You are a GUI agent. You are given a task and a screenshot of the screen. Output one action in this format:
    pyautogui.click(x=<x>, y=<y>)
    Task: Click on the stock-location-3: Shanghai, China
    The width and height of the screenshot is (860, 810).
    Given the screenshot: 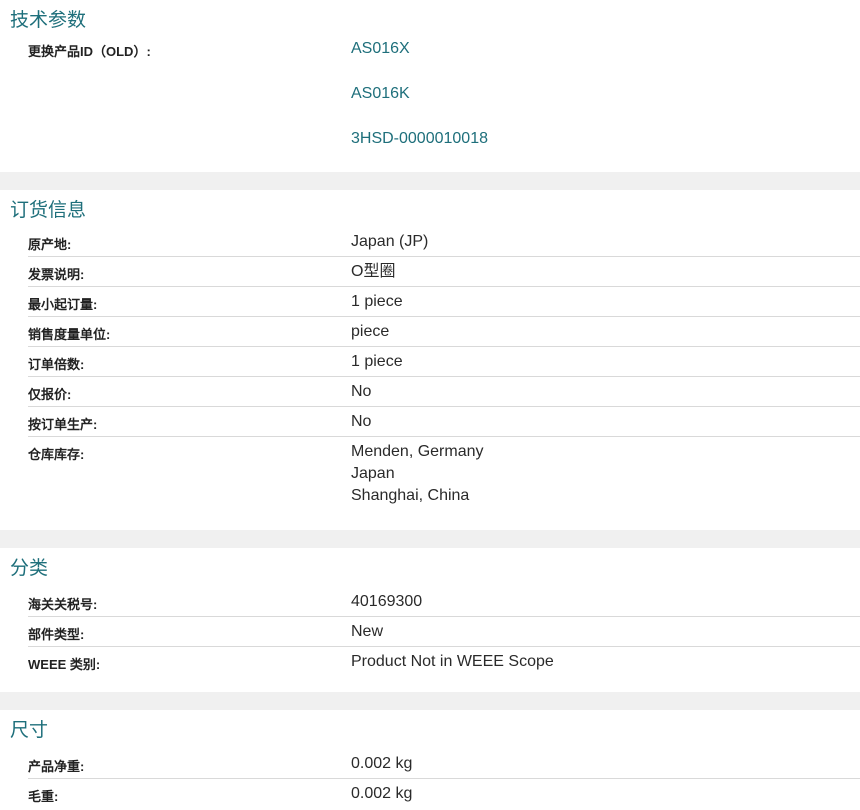 What is the action you would take?
    pyautogui.click(x=410, y=495)
    